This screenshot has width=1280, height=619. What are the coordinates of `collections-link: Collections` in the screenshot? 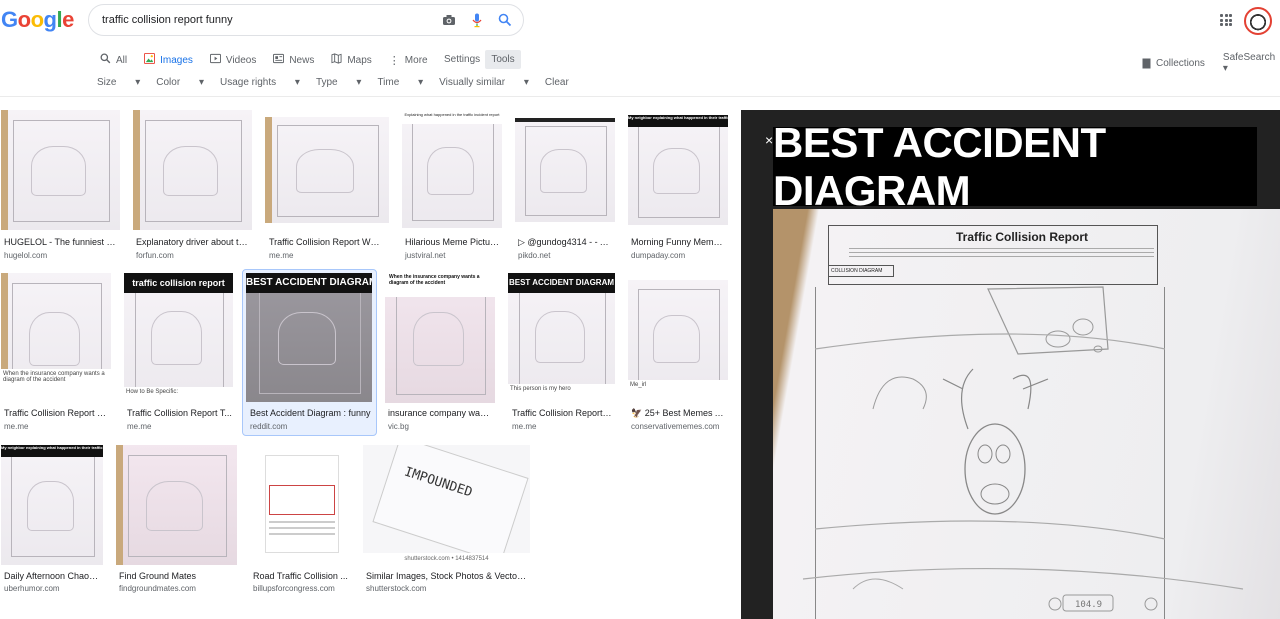 It's located at (1173, 63).